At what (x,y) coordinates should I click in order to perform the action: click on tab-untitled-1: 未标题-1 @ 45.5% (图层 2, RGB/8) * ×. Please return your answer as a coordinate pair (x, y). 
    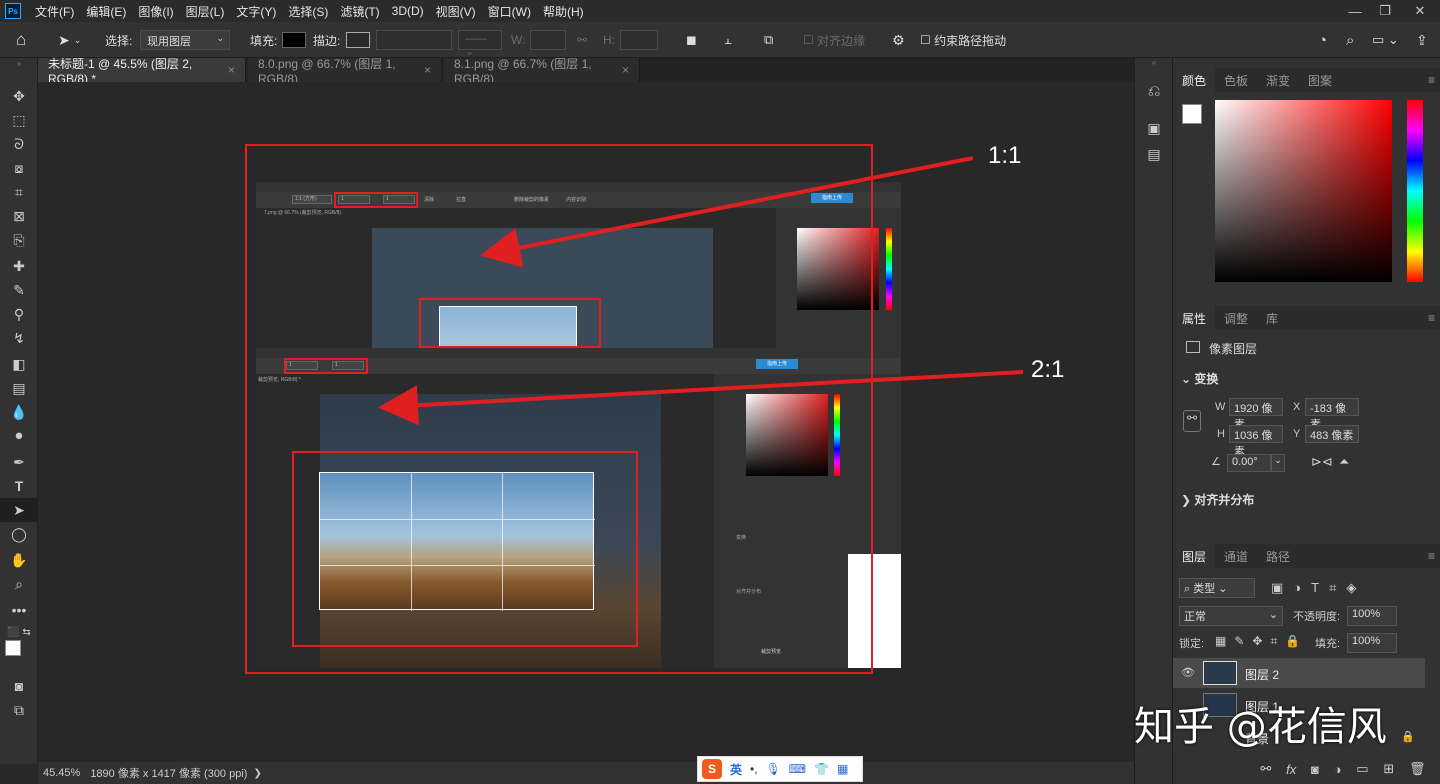
    Looking at the image, I should click on (142, 71).